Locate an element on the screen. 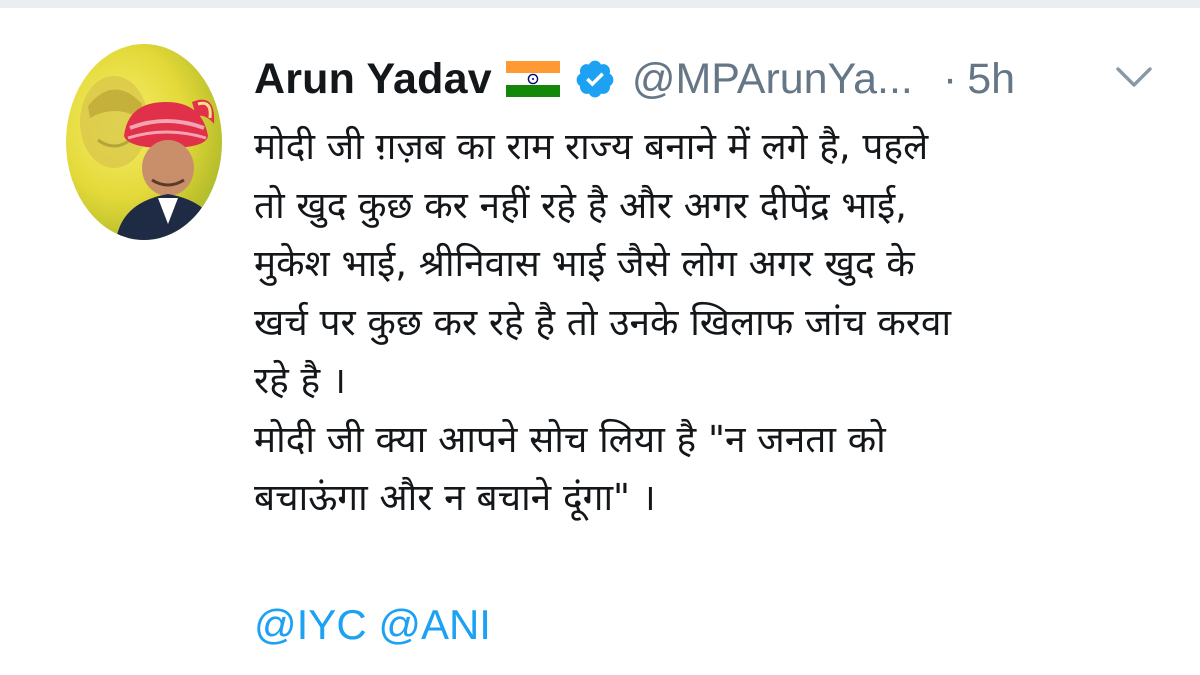  avatar is located at coordinates (144, 142).